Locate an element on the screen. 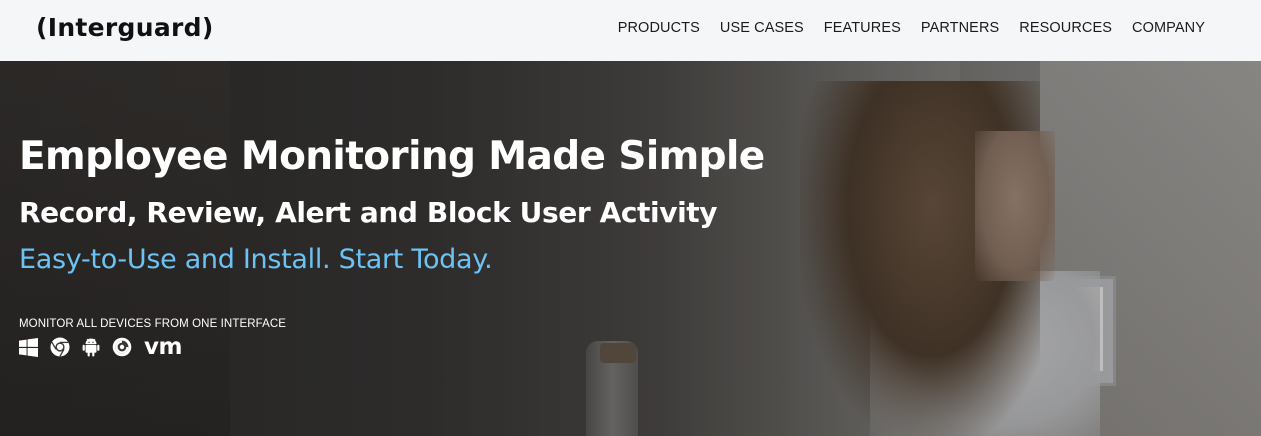  nav-features: FEATURES is located at coordinates (862, 28).